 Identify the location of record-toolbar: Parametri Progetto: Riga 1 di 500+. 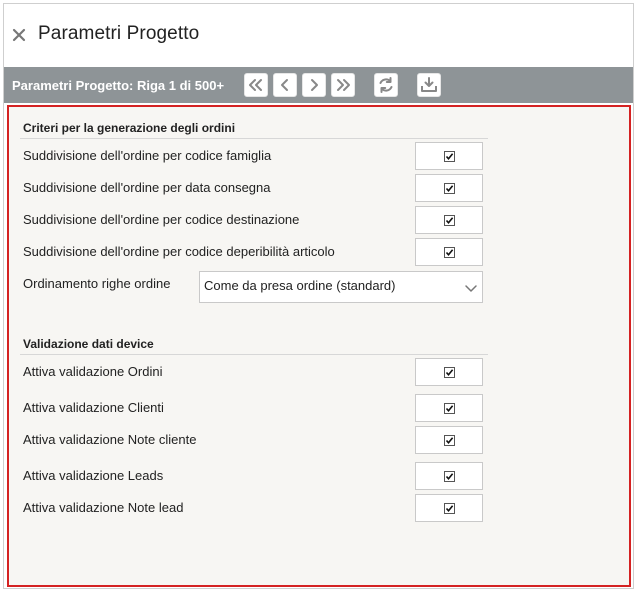
(318, 85).